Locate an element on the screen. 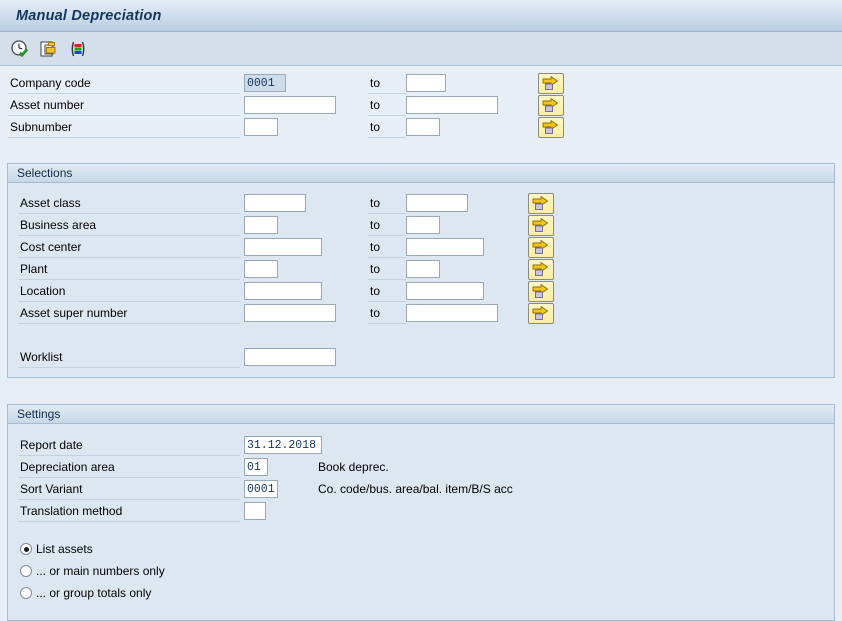 This screenshot has height=621, width=842. form-row-company-code: Company code to is located at coordinates (286, 83).